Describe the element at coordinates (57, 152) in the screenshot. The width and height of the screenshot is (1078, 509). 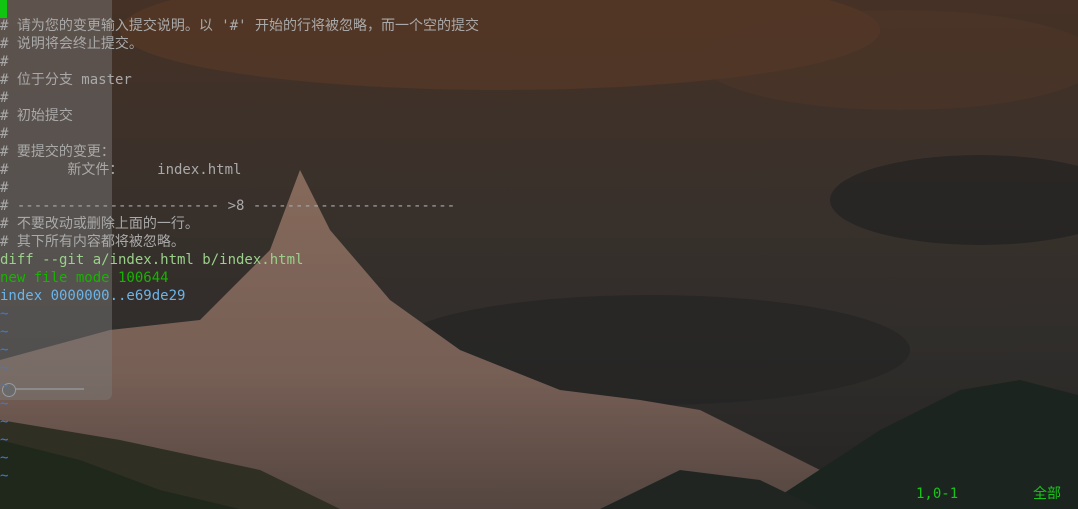
I see `comment-line: # 要提交的变更：` at that location.